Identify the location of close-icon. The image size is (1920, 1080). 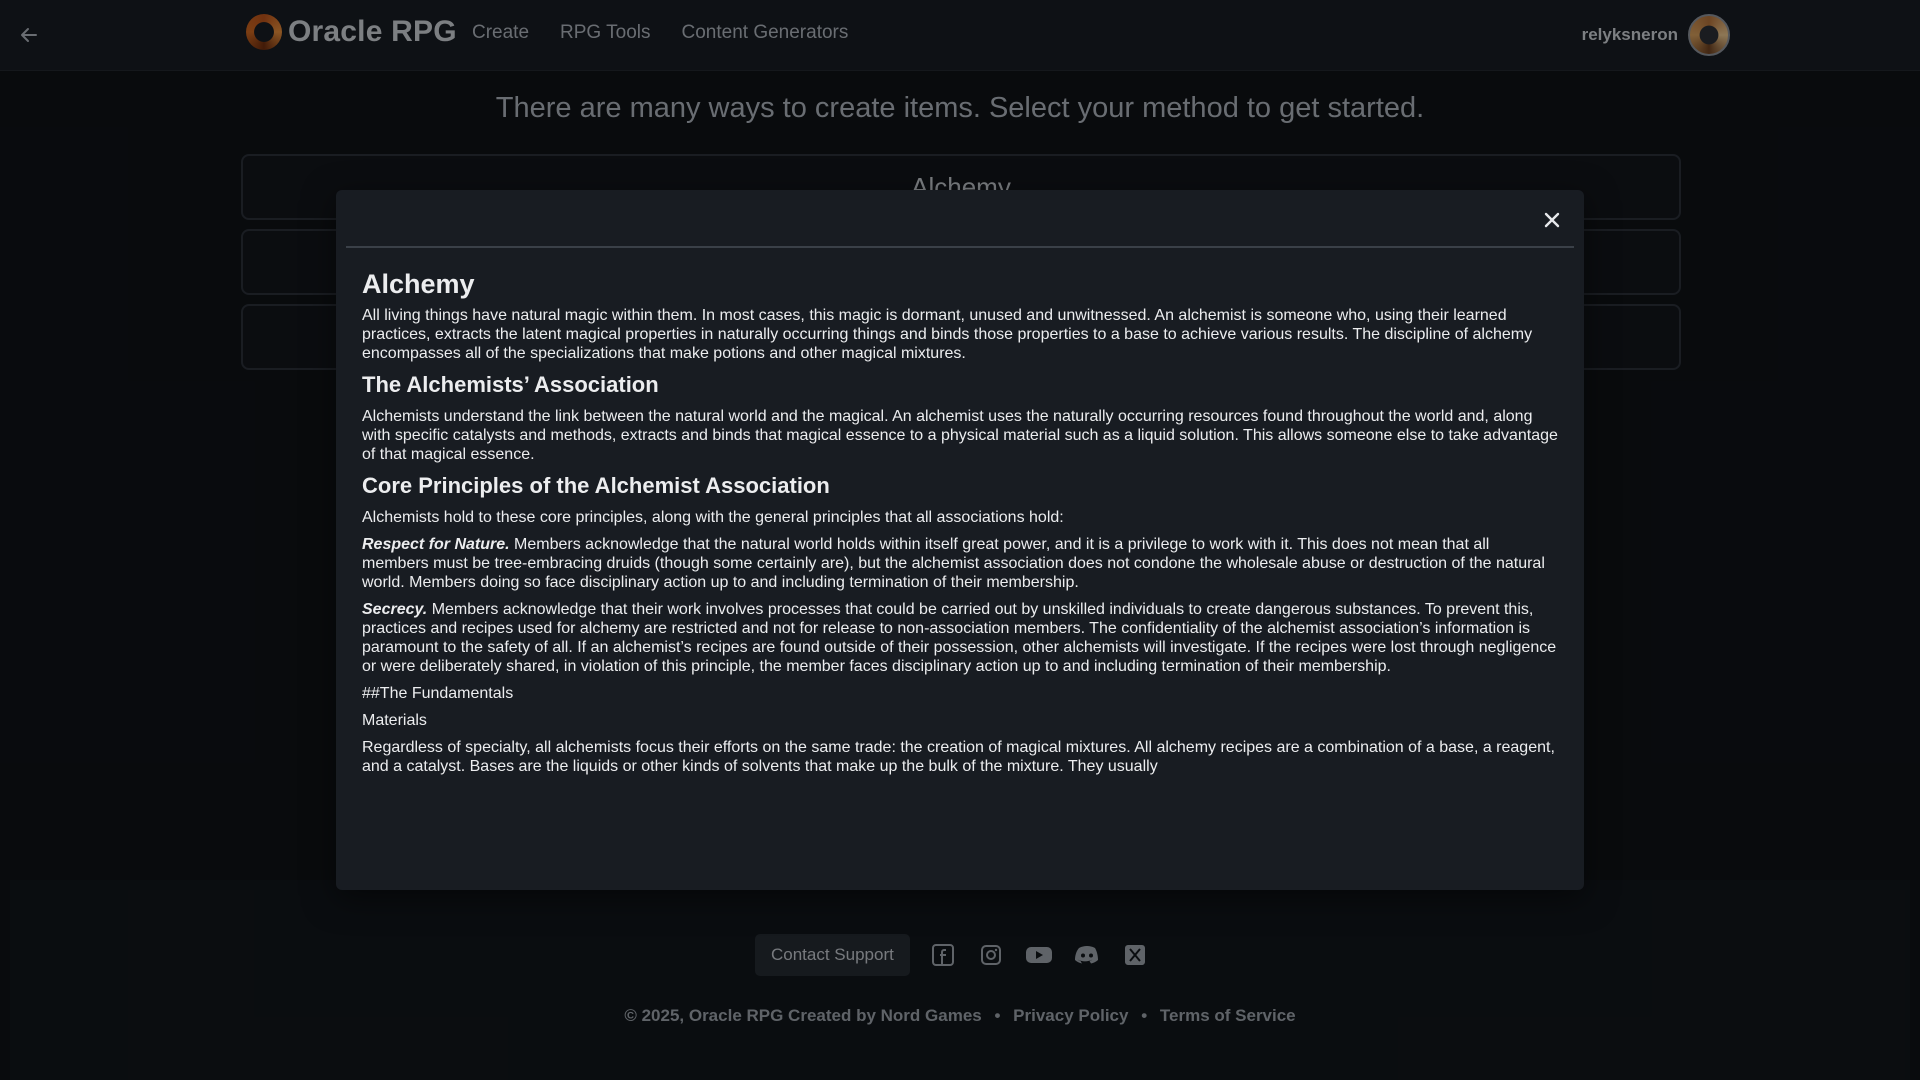
(1552, 220).